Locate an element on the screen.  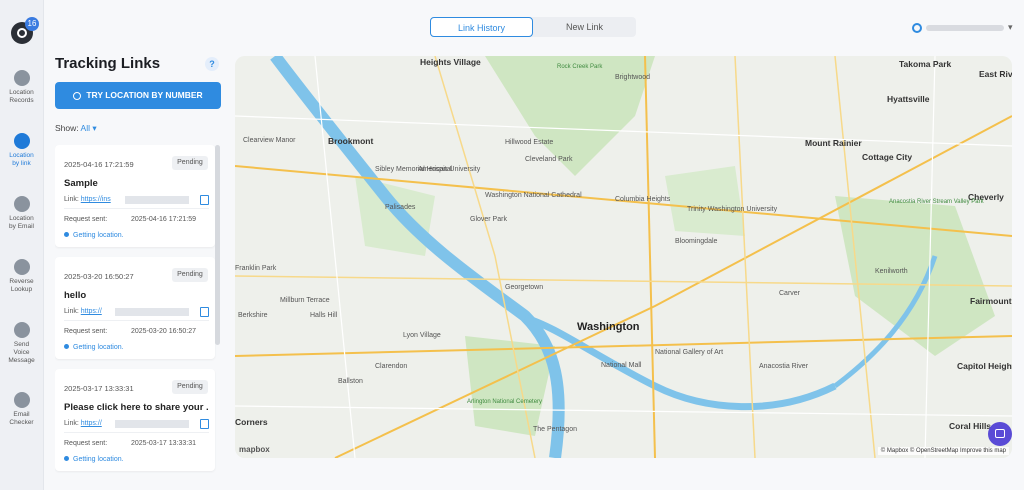
nav-label: Records is located at coordinates (21, 100).